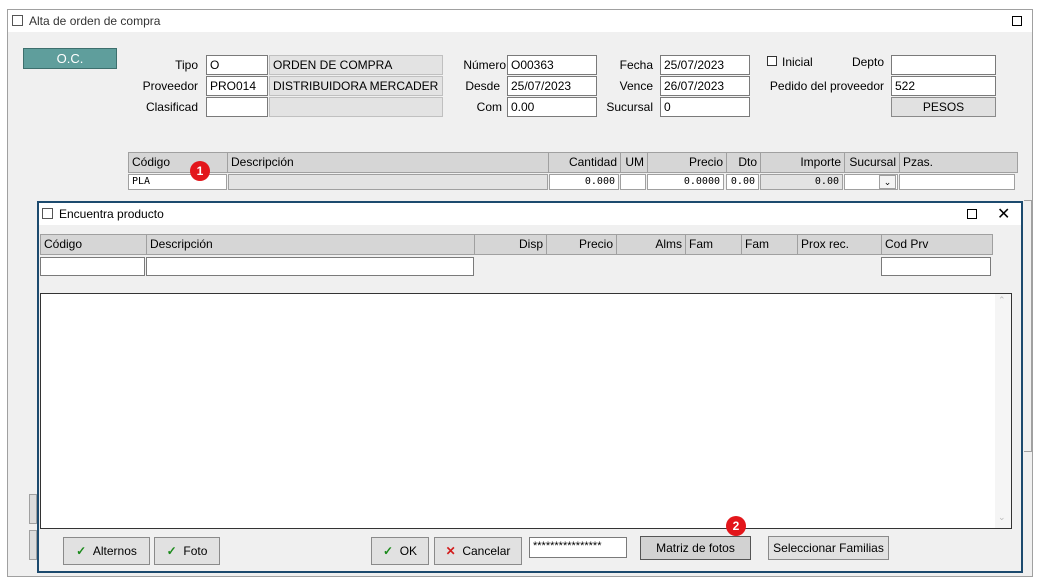 This screenshot has width=1042, height=585. What do you see at coordinates (114, 551) in the screenshot?
I see `alternos-label: Alternos` at bounding box center [114, 551].